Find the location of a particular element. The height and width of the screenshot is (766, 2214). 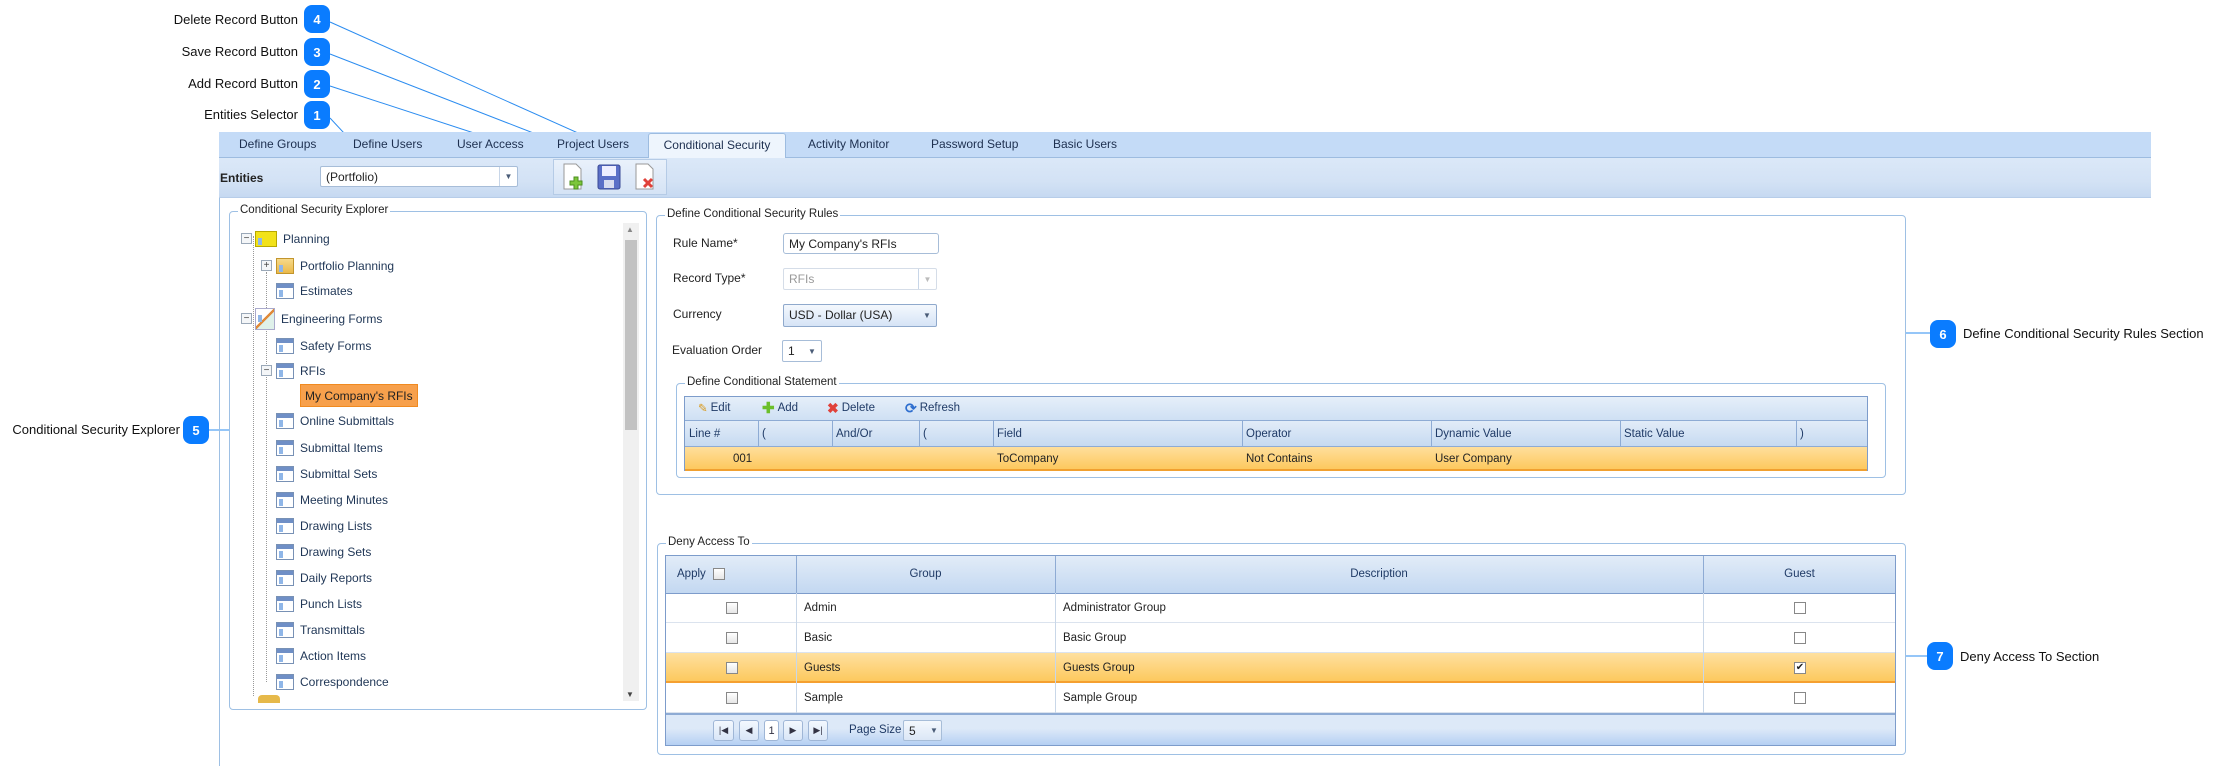

tree-item: Action Items is located at coordinates (321, 656).